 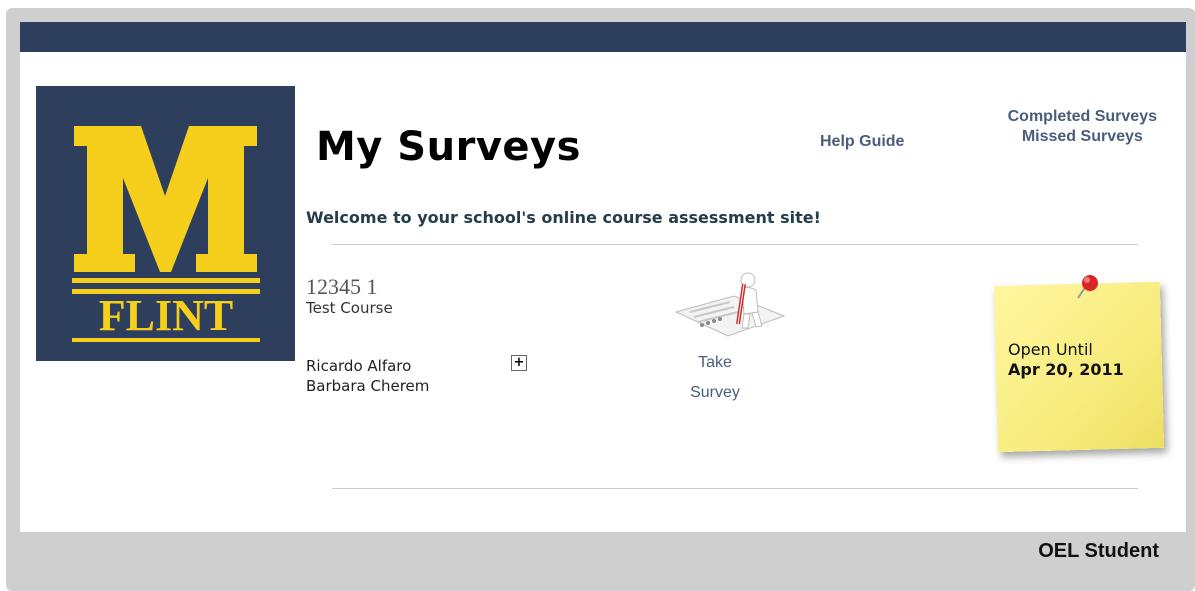 What do you see at coordinates (1050, 349) in the screenshot?
I see `open-until-label: Open Until` at bounding box center [1050, 349].